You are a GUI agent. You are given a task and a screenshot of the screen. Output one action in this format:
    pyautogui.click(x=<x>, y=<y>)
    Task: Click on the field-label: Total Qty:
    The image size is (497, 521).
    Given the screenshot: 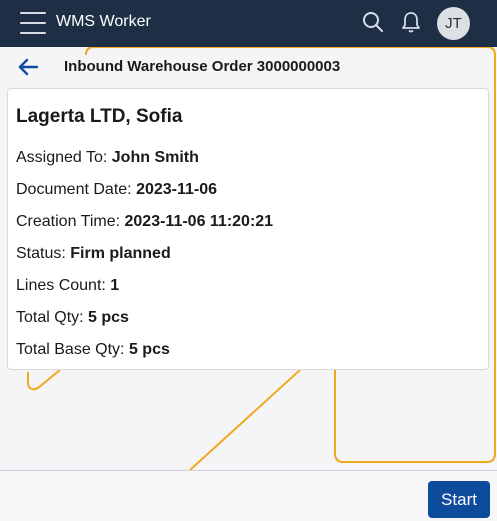 What is the action you would take?
    pyautogui.click(x=50, y=317)
    